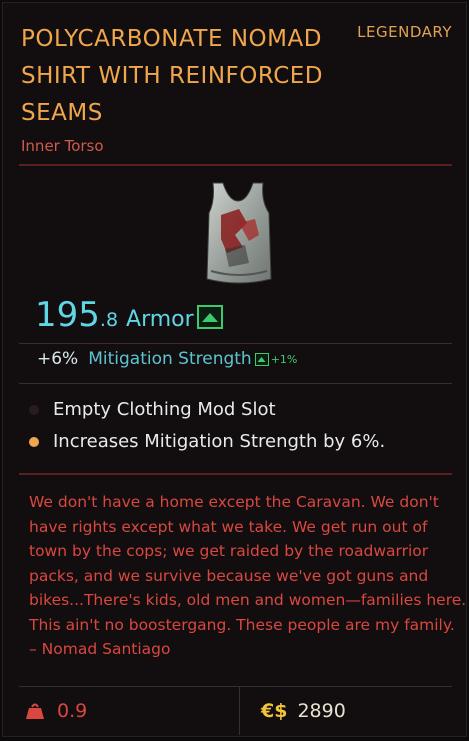 Image resolution: width=469 pixels, height=741 pixels. Describe the element at coordinates (67, 315) in the screenshot. I see `armor-value-int: 195` at that location.